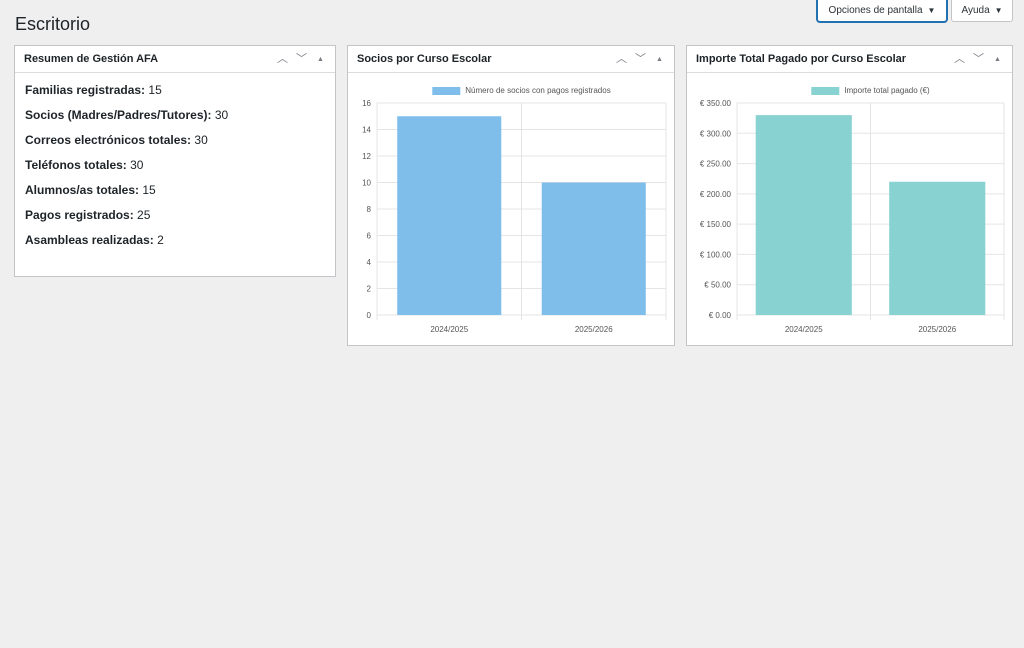  Describe the element at coordinates (369, 209) in the screenshot. I see `y-tick-label: 8` at that location.